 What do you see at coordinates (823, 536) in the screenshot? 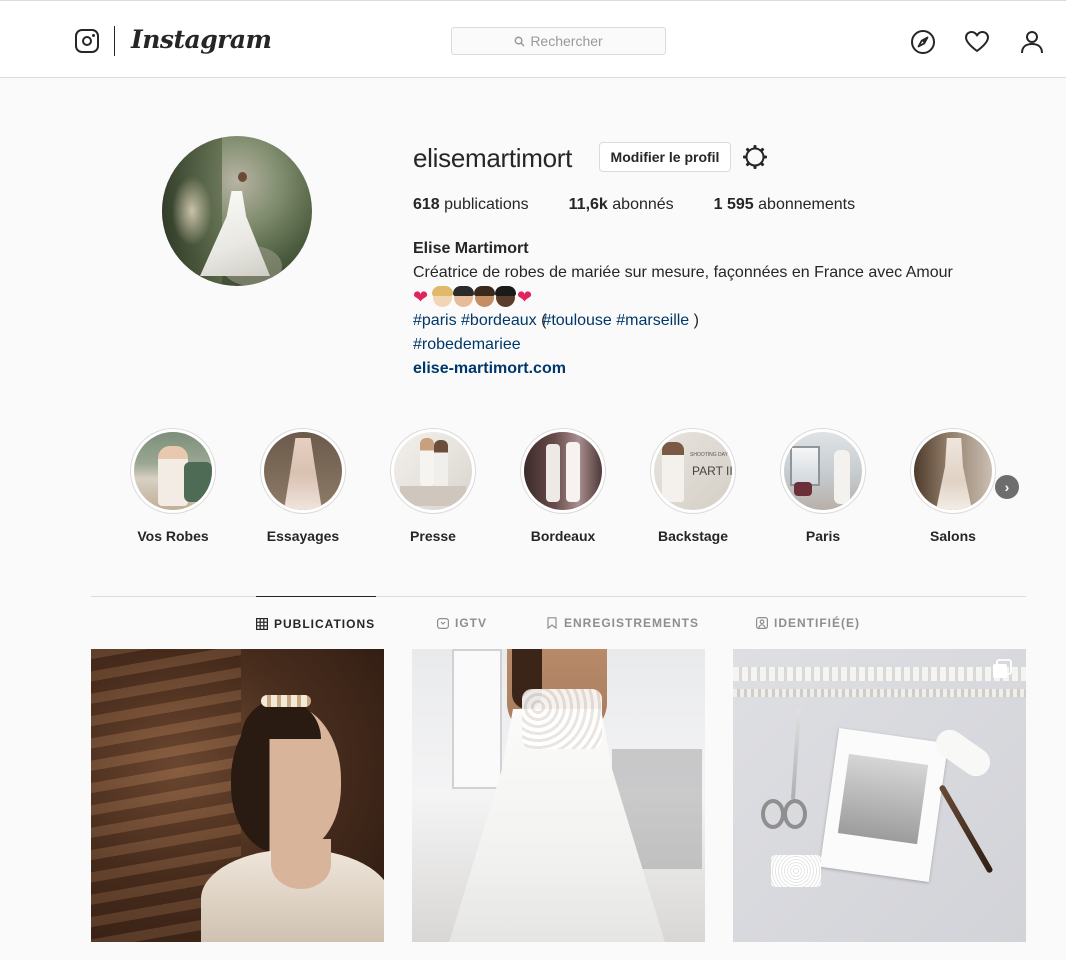
I see `highlight-label: Paris` at bounding box center [823, 536].